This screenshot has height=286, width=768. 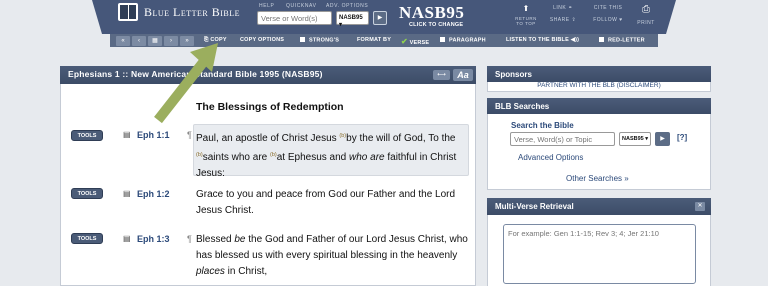 I want to click on paragraph-label: PARAGRAPH, so click(x=467, y=40).